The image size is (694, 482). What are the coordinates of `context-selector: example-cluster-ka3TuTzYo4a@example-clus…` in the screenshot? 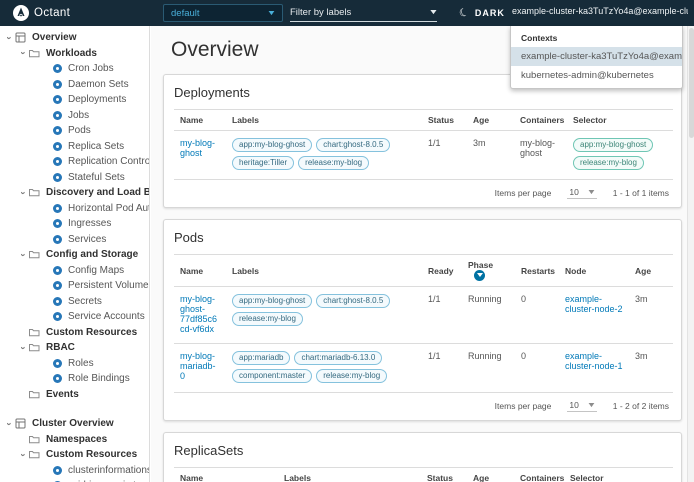 It's located at (597, 11).